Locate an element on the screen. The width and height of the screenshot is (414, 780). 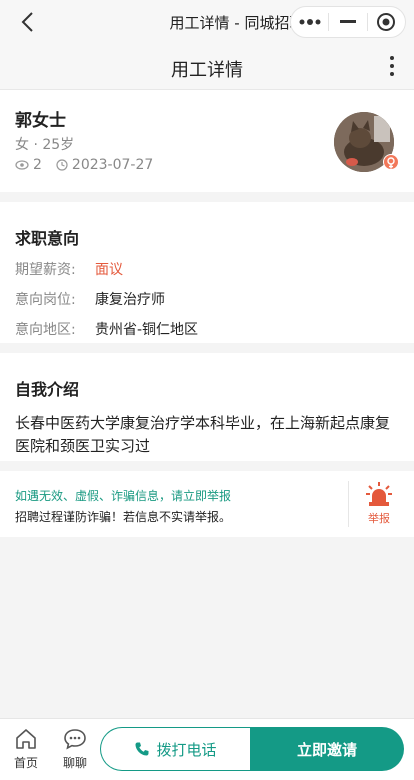
invite-label: 立即邀请 is located at coordinates (326, 749).